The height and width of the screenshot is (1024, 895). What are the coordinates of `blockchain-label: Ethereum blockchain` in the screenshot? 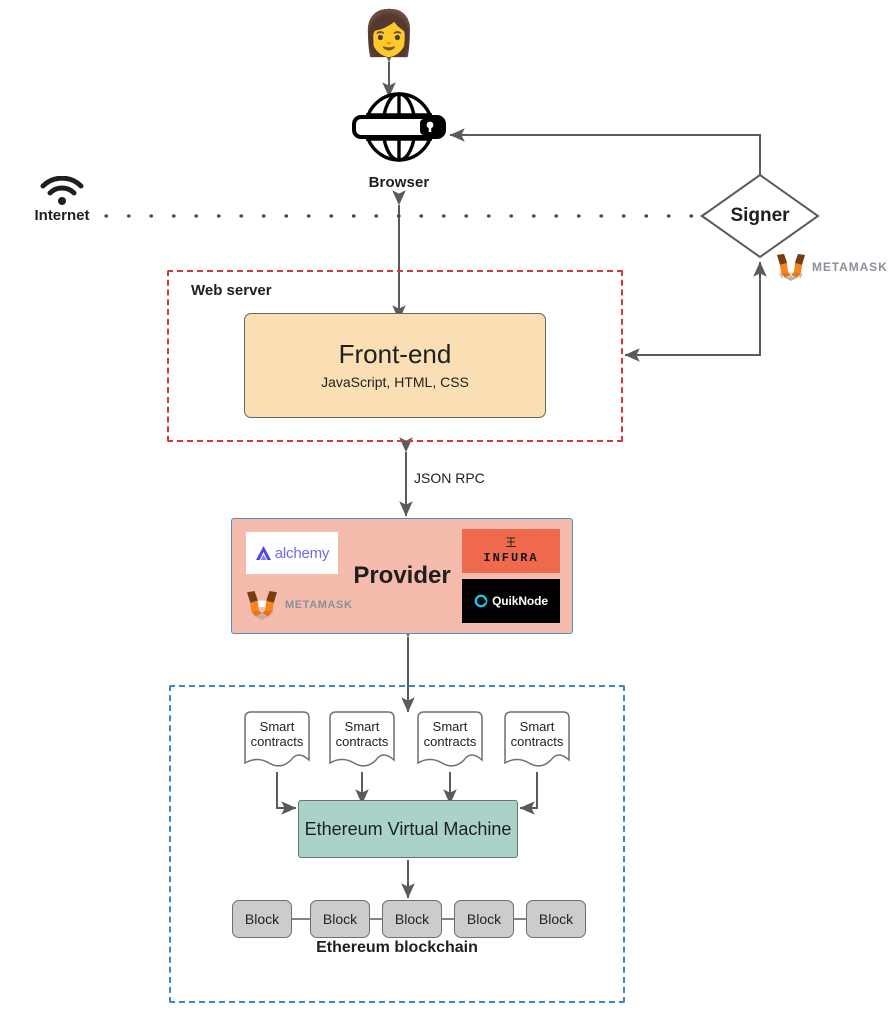 It's located at (397, 947).